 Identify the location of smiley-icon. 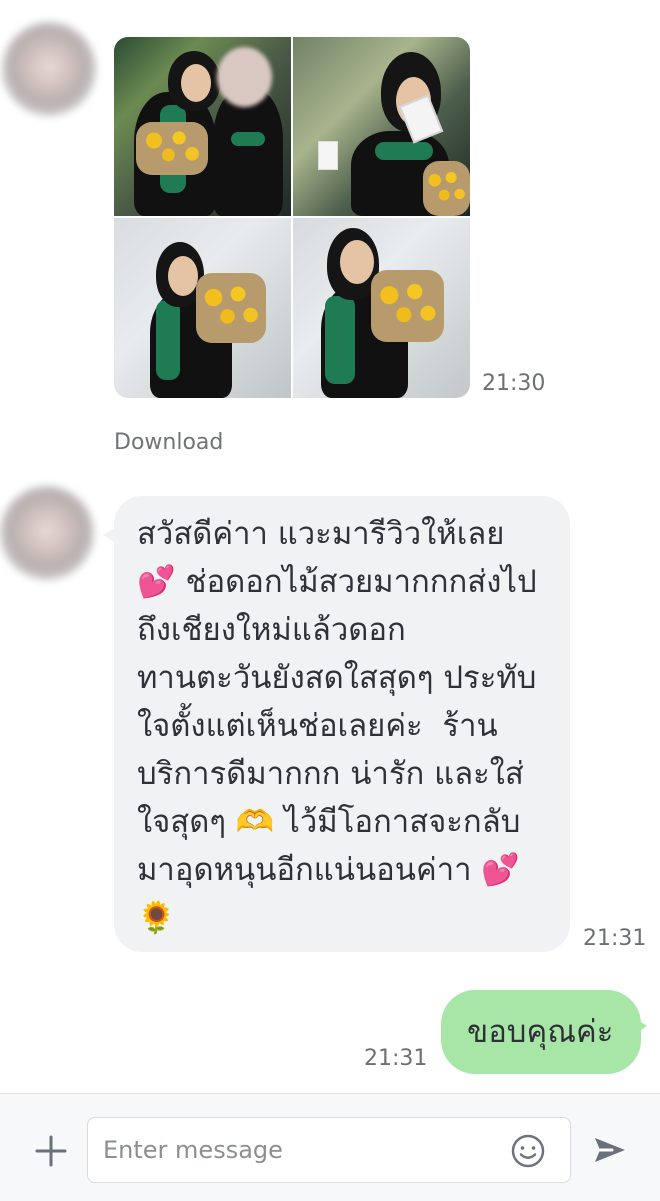
(528, 1151).